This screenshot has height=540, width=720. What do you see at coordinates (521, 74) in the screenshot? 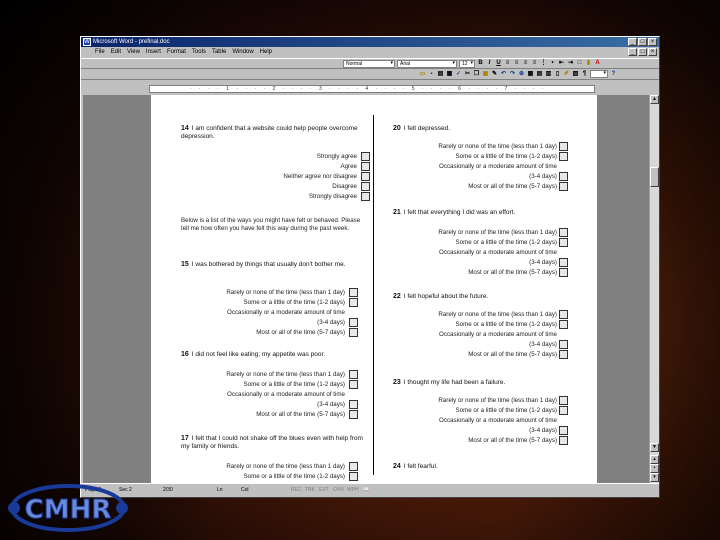
I see `hyperlink-icon: ⊕` at bounding box center [521, 74].